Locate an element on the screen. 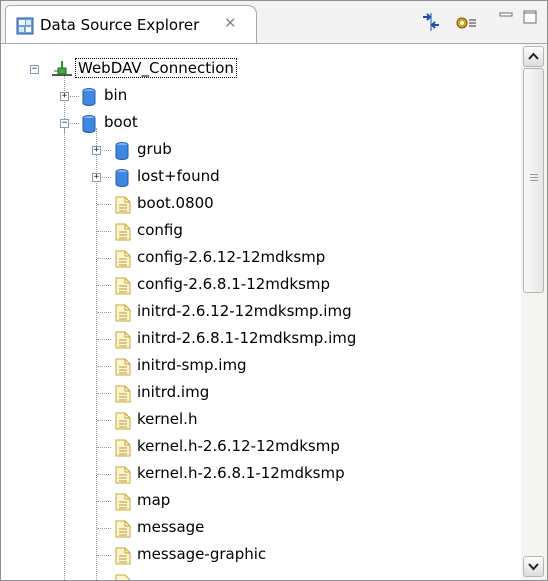  tree-item-label: kernel.h-2.6.8.1-12mdksmp is located at coordinates (241, 473).